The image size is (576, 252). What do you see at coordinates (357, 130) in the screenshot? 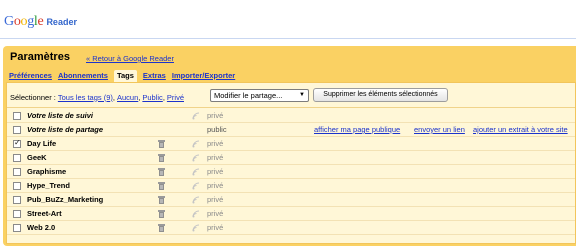
I see `view-public-page-link: afficher ma page publique` at bounding box center [357, 130].